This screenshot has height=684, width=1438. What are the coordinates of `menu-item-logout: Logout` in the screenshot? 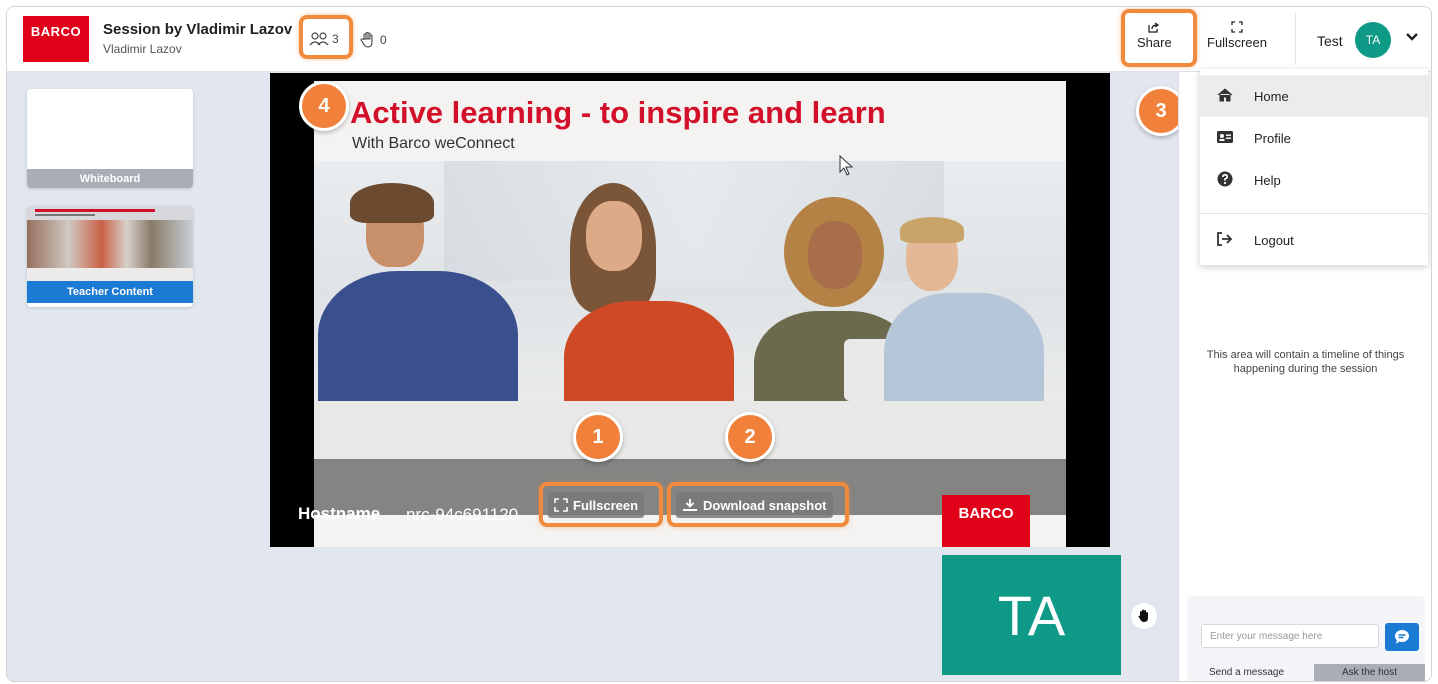 It's located at (1314, 240).